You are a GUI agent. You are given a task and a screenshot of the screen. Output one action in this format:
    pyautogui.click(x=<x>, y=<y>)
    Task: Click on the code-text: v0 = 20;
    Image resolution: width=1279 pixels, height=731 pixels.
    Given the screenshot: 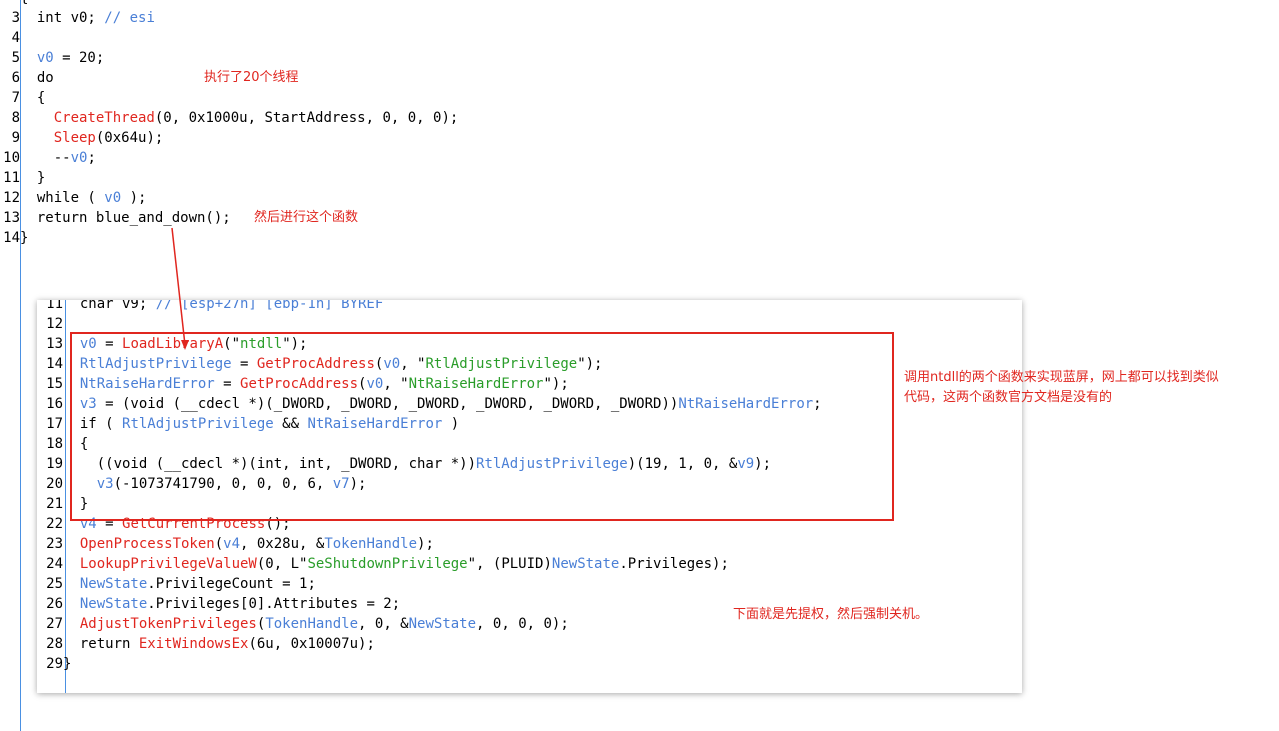 What is the action you would take?
    pyautogui.click(x=62, y=58)
    